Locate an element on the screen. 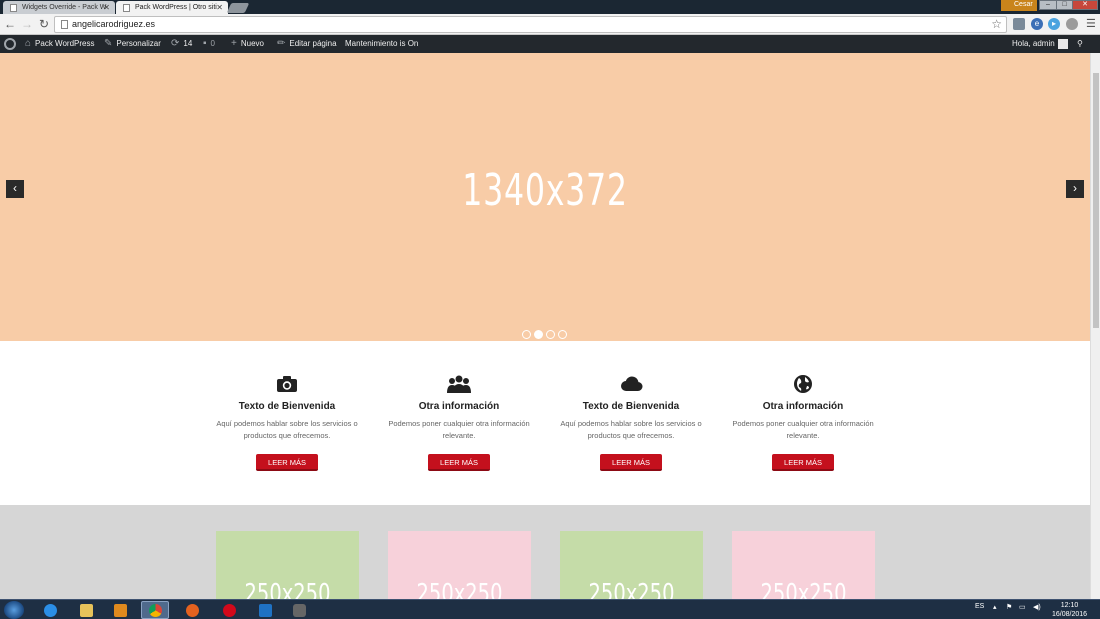 The height and width of the screenshot is (619, 1100). profile-name: Cesar is located at coordinates (1023, 4).